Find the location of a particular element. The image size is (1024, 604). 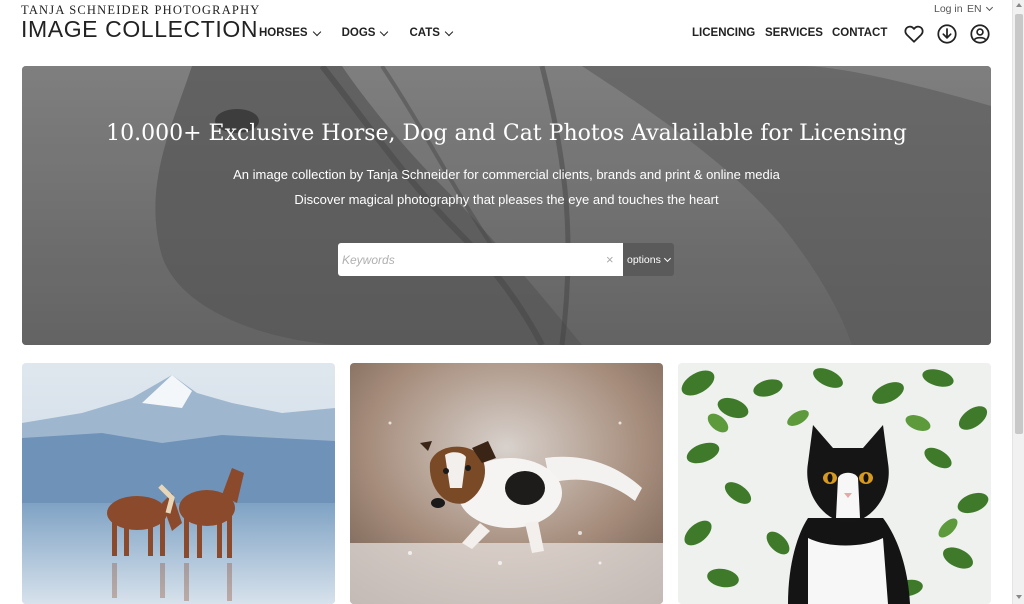

nav-item-dogs: DOGS is located at coordinates (365, 33).